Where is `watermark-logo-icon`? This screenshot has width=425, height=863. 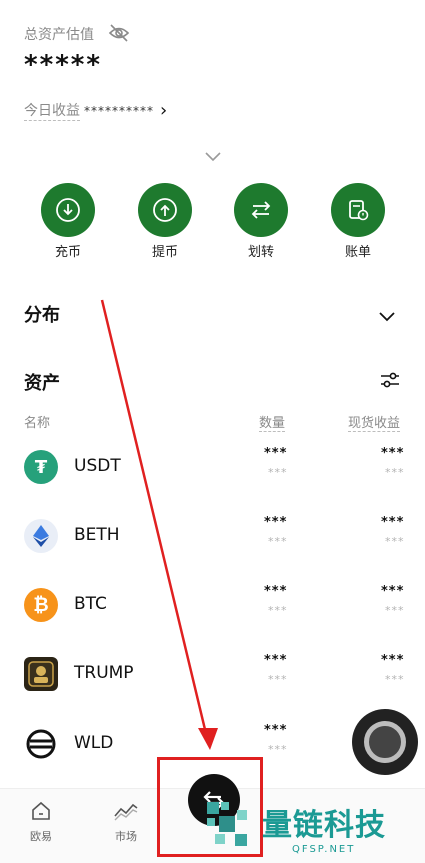 watermark-logo-icon is located at coordinates (229, 824).